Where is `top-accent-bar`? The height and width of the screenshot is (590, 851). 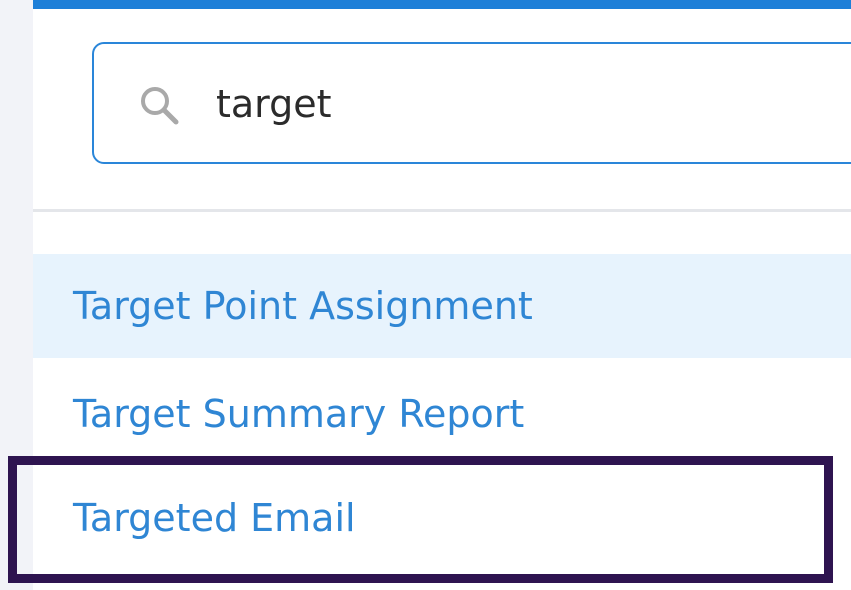 top-accent-bar is located at coordinates (442, 4).